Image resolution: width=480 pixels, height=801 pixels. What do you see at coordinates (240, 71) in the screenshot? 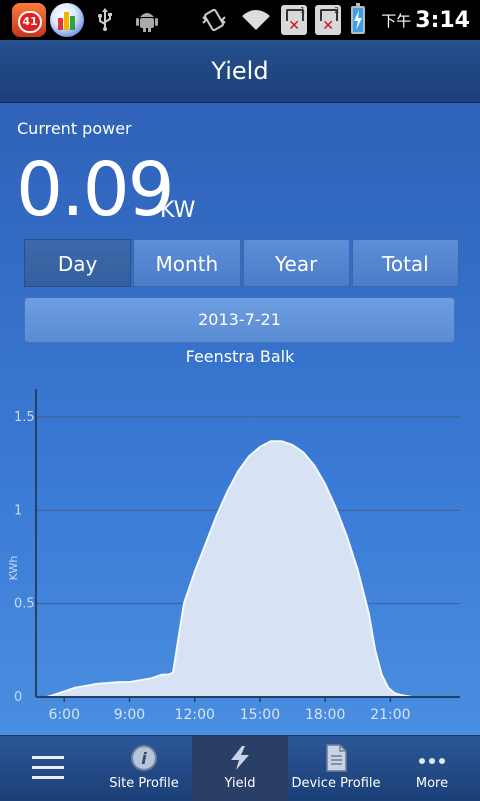
I see `page-title: Yield` at bounding box center [240, 71].